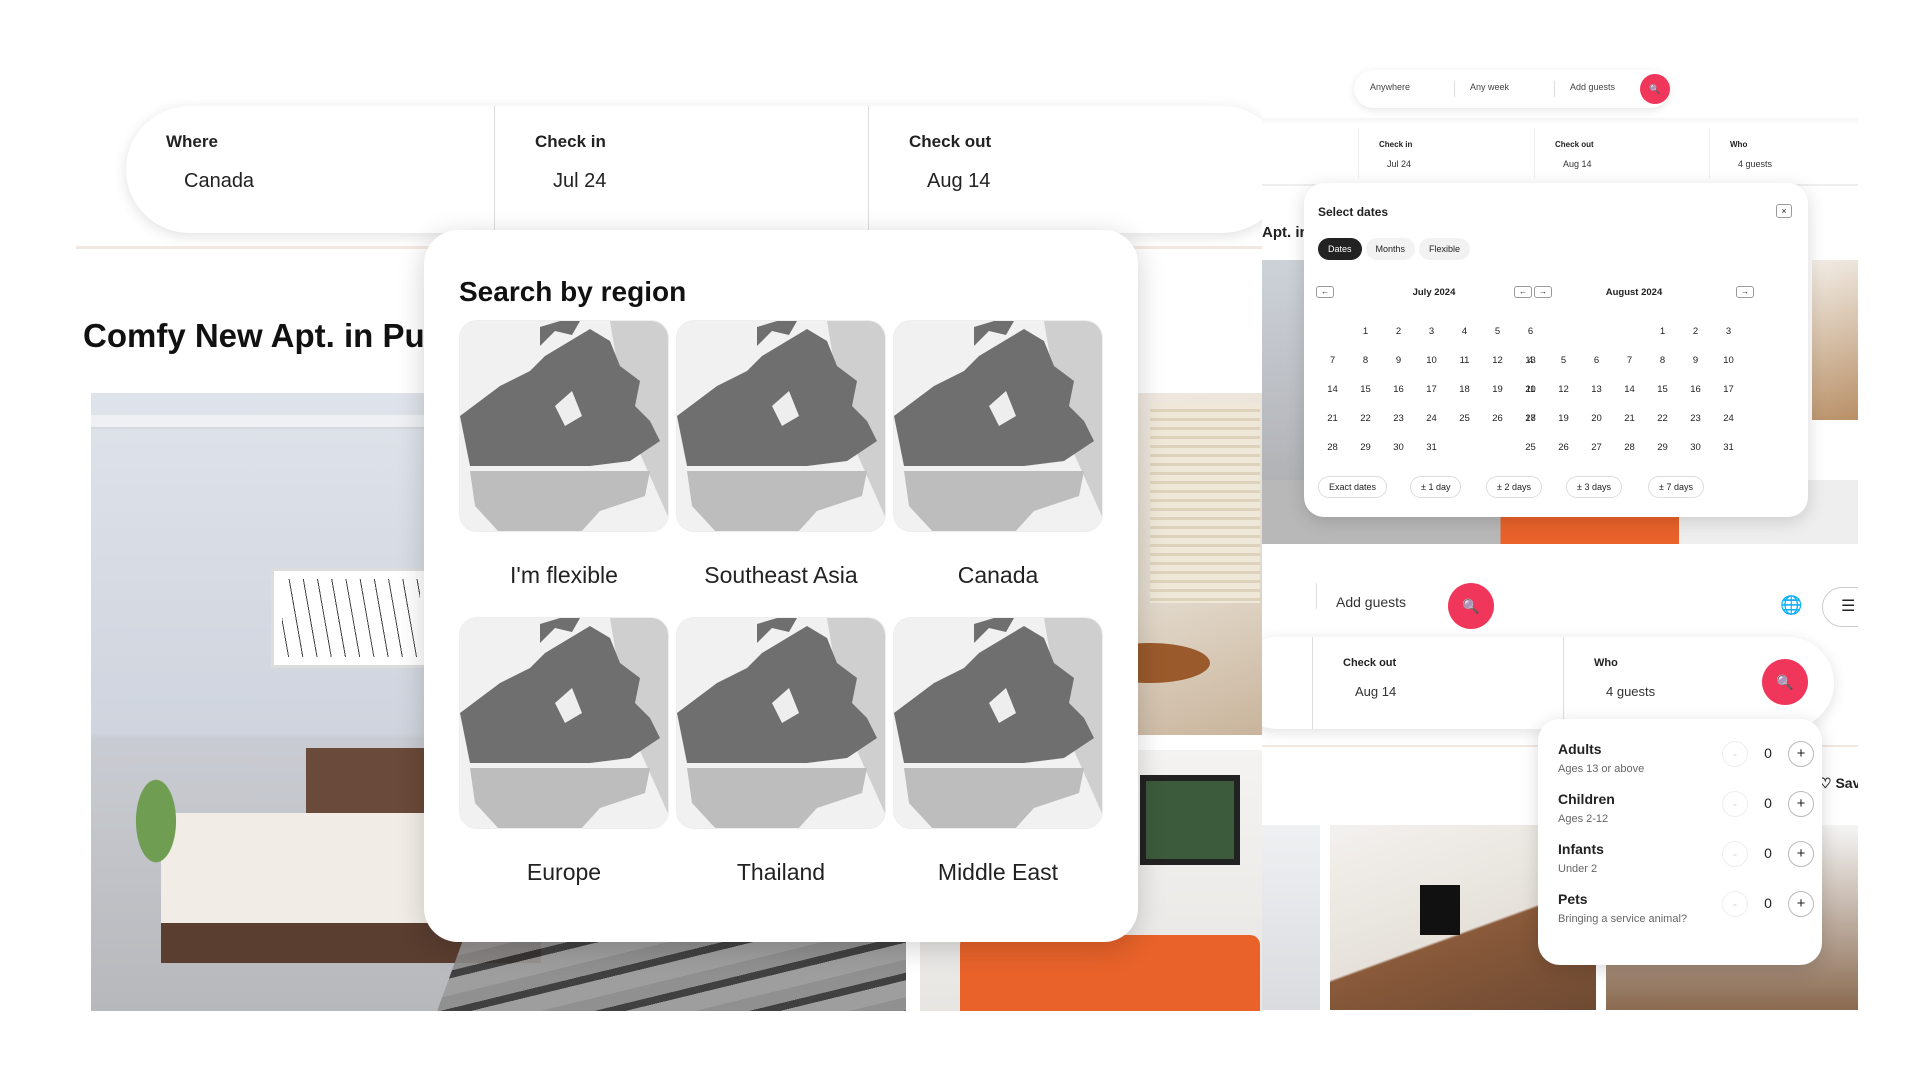 Image resolution: width=1920 pixels, height=1080 pixels. I want to click on region-card: Canada, so click(998, 454).